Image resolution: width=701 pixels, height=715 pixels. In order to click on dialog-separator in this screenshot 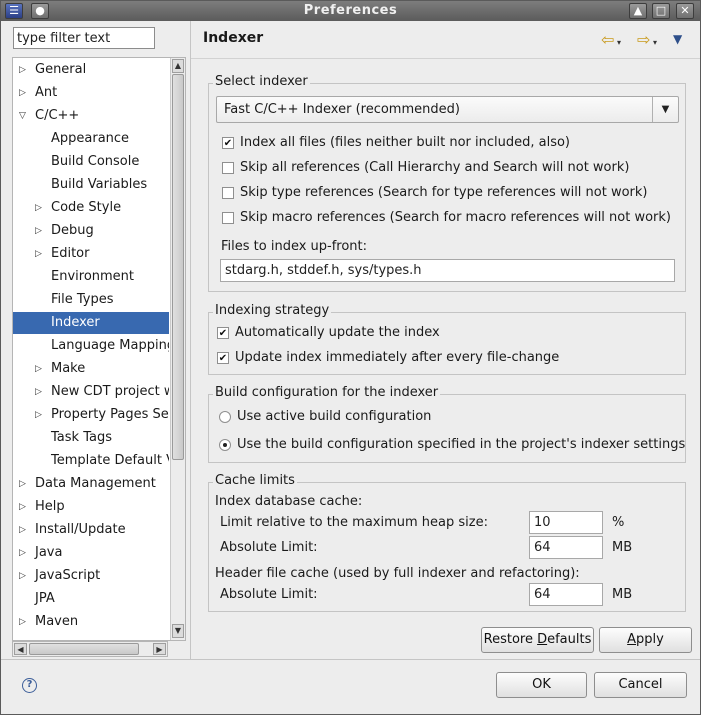, I will do `click(350, 659)`.